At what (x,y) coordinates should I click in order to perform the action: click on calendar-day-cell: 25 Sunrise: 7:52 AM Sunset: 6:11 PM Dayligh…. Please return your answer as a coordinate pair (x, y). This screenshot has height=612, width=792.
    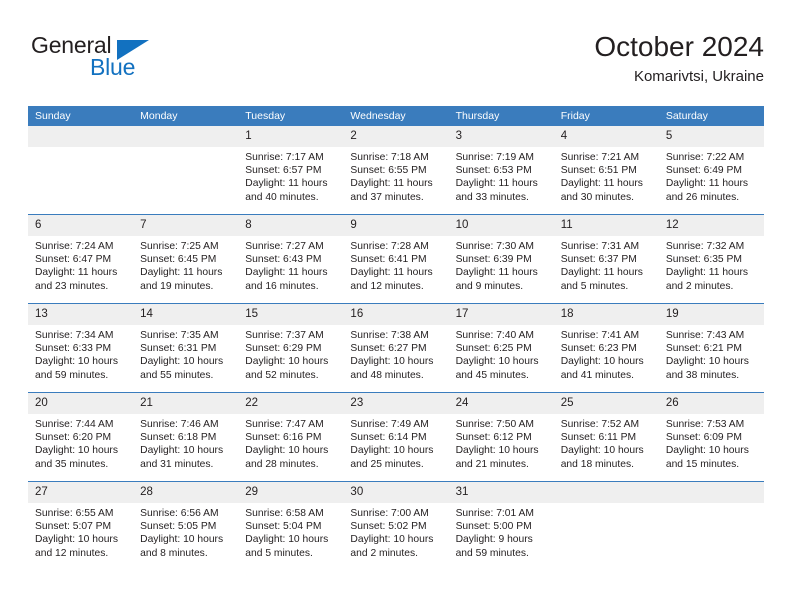
    Looking at the image, I should click on (606, 437).